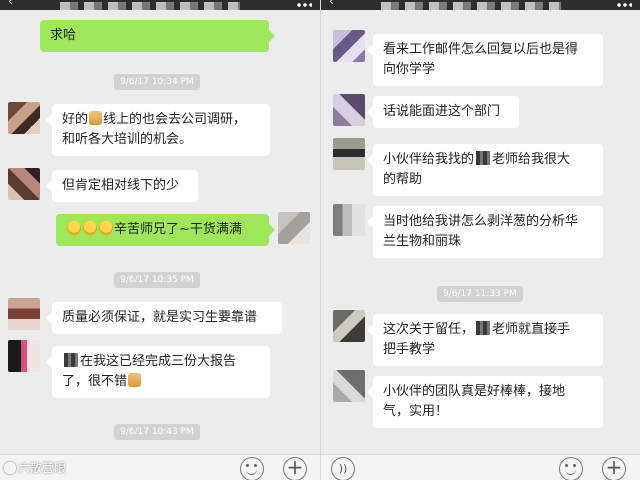 This screenshot has width=640, height=480. Describe the element at coordinates (161, 382) in the screenshot. I see `message-text-line: 了，很不错` at that location.